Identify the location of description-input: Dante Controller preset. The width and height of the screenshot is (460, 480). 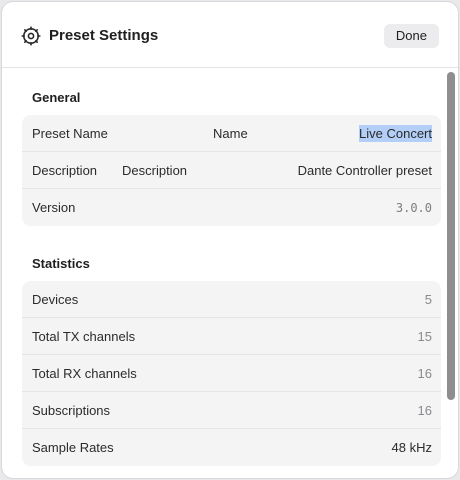
(365, 170).